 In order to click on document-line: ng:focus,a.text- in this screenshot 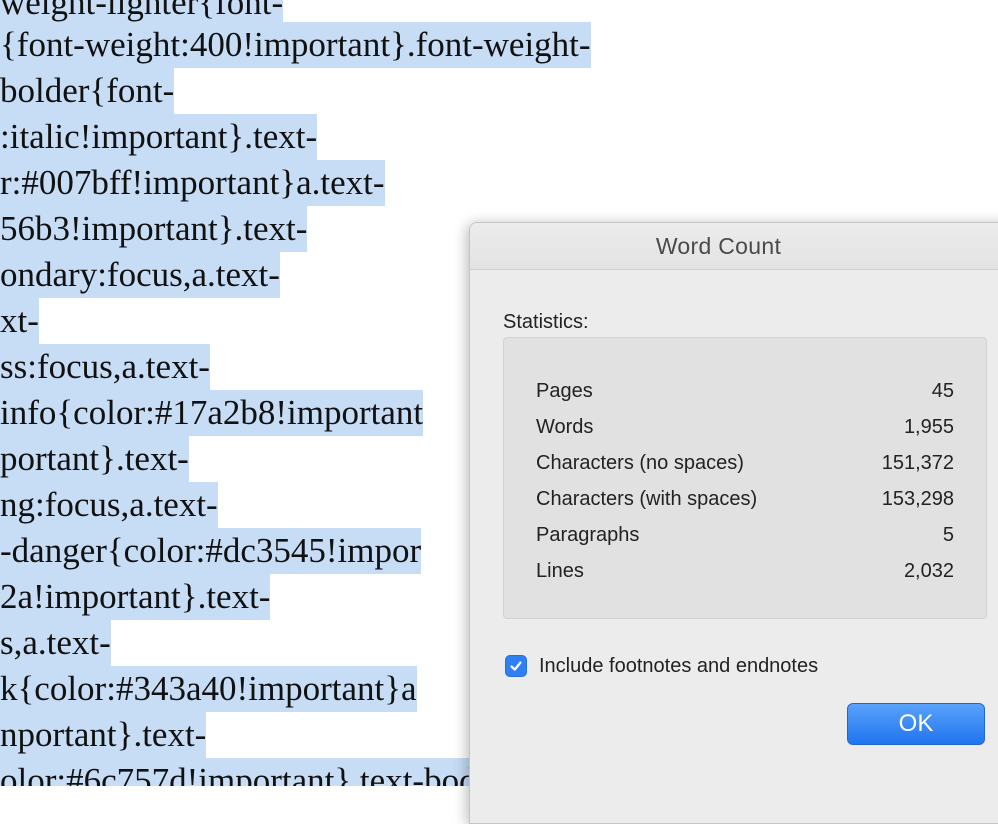, I will do `click(109, 505)`.